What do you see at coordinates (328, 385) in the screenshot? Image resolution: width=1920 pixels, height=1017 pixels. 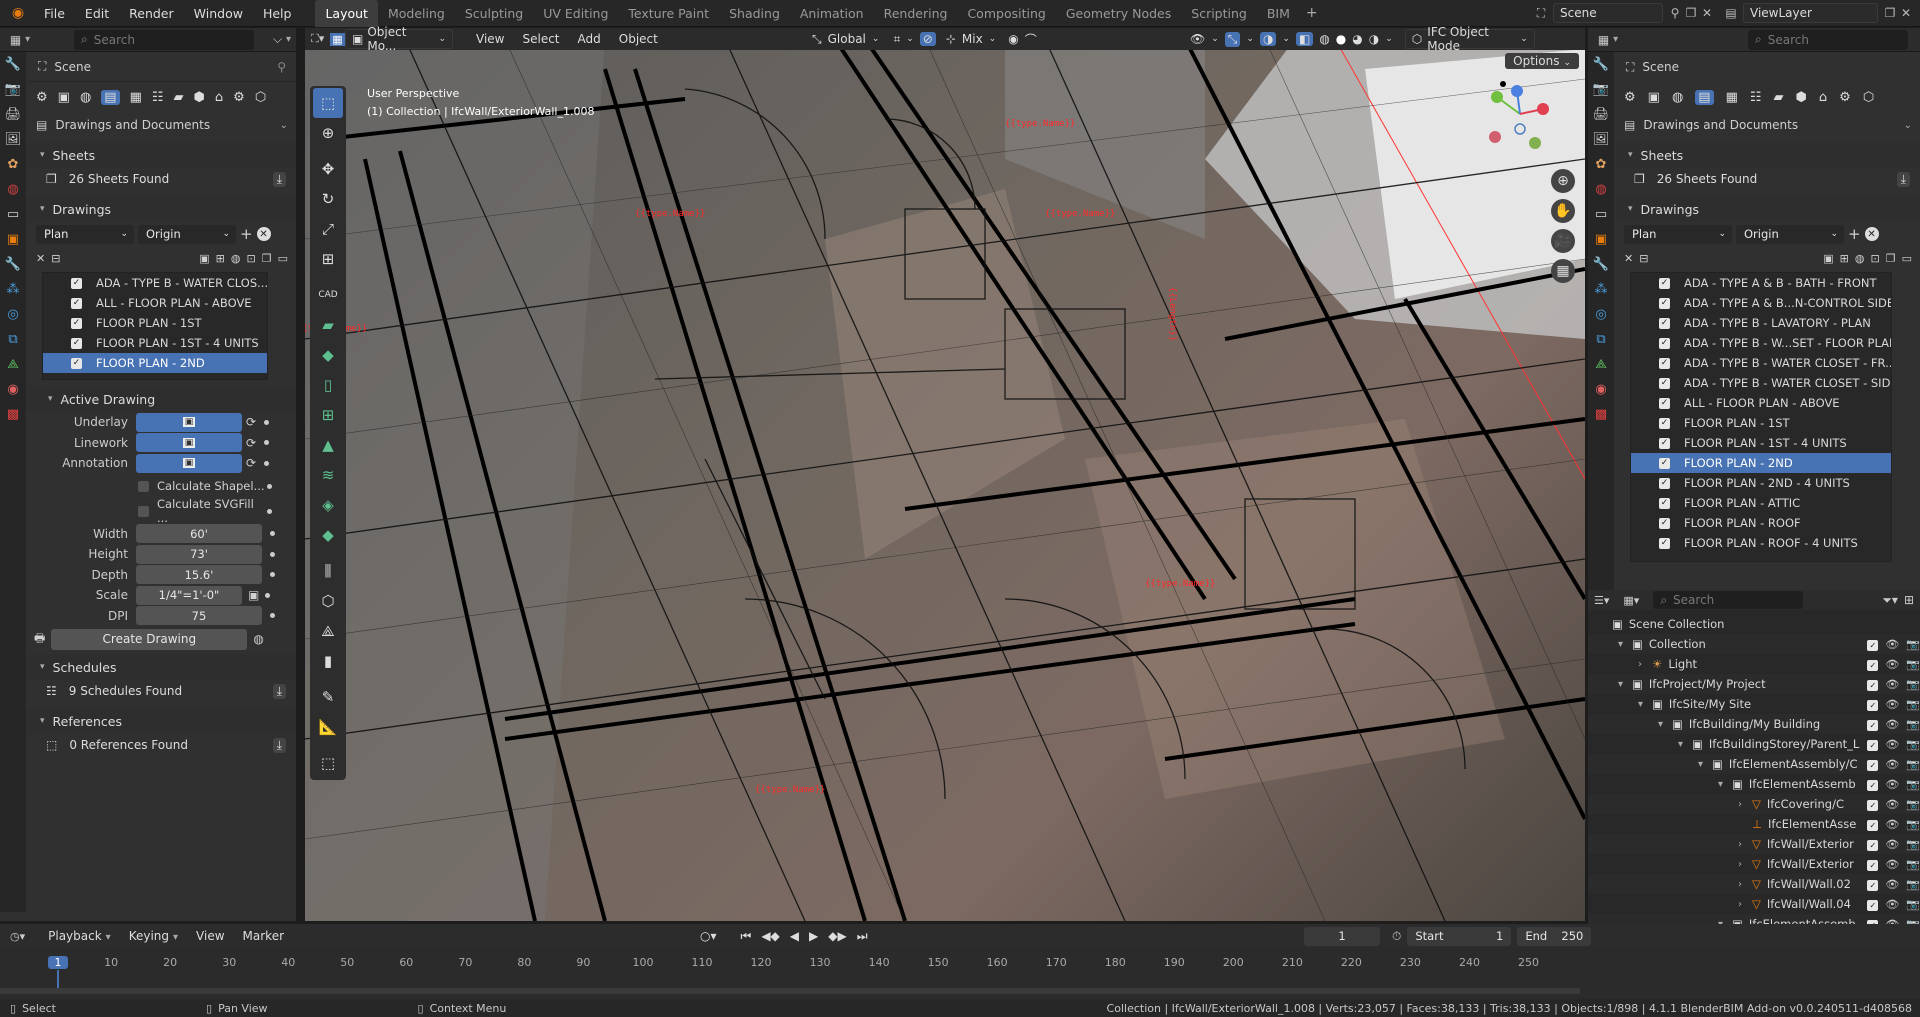 I see `door-tool-icon: ▯` at bounding box center [328, 385].